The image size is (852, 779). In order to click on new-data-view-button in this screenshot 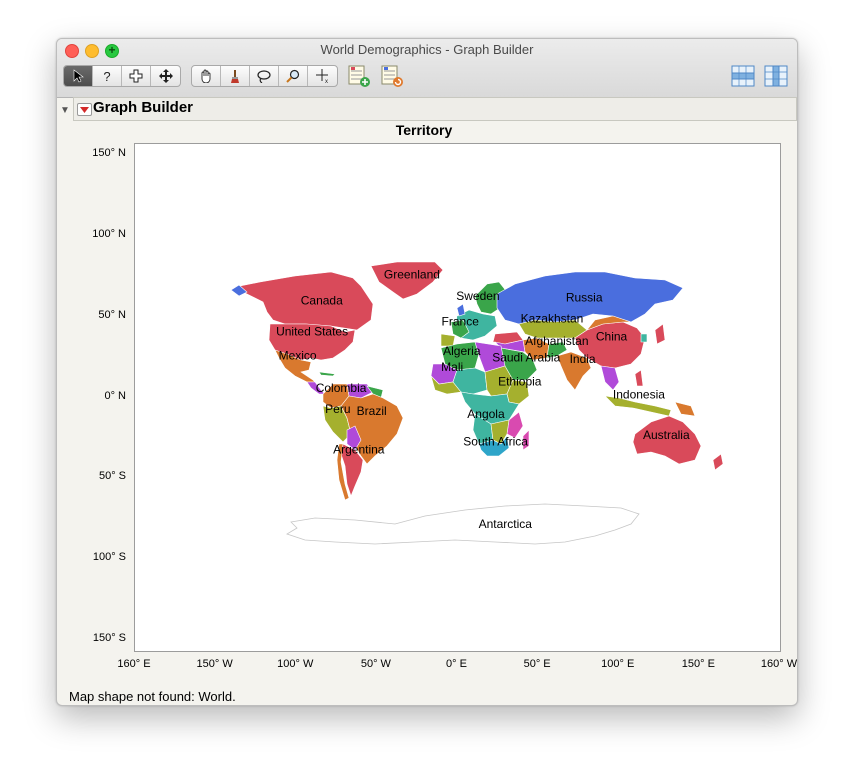, I will do `click(359, 76)`.